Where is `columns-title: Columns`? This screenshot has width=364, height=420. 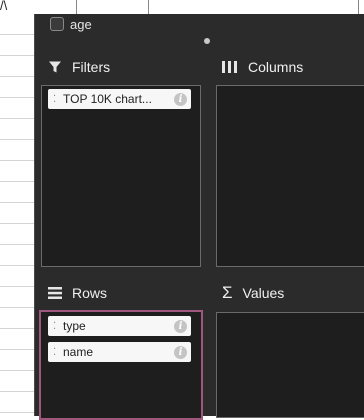 columns-title: Columns is located at coordinates (276, 67).